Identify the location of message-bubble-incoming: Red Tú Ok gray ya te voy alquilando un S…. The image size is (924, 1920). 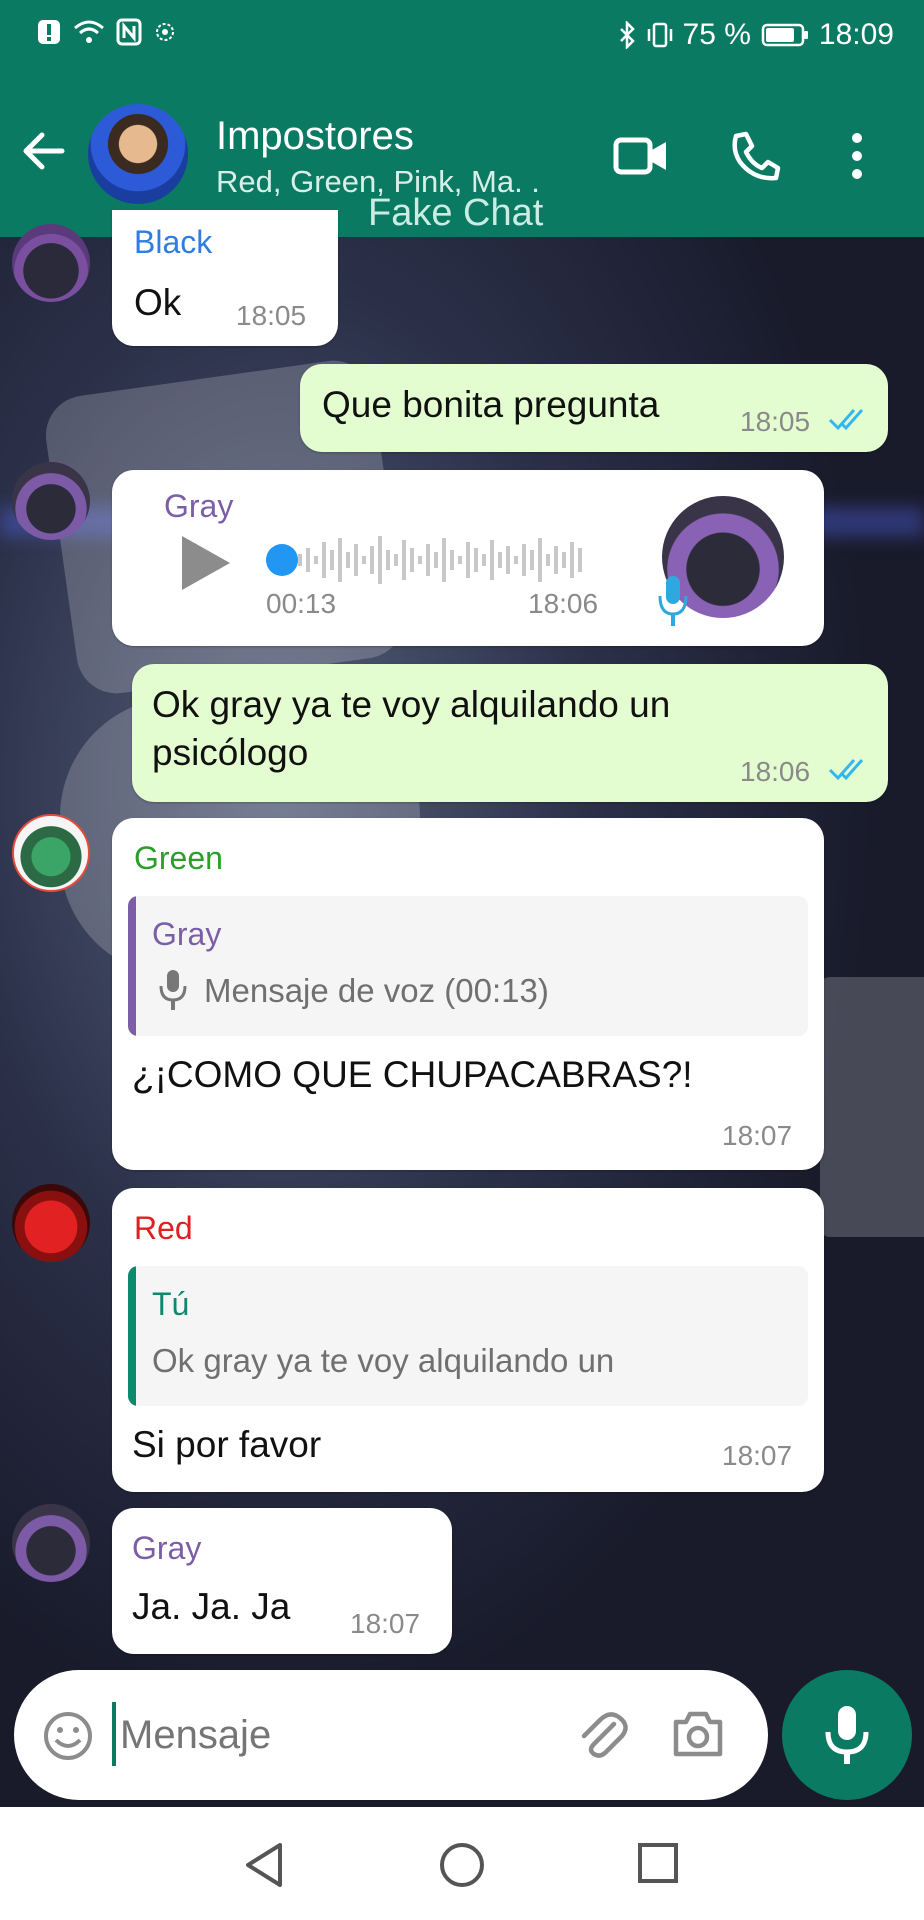
(468, 1340).